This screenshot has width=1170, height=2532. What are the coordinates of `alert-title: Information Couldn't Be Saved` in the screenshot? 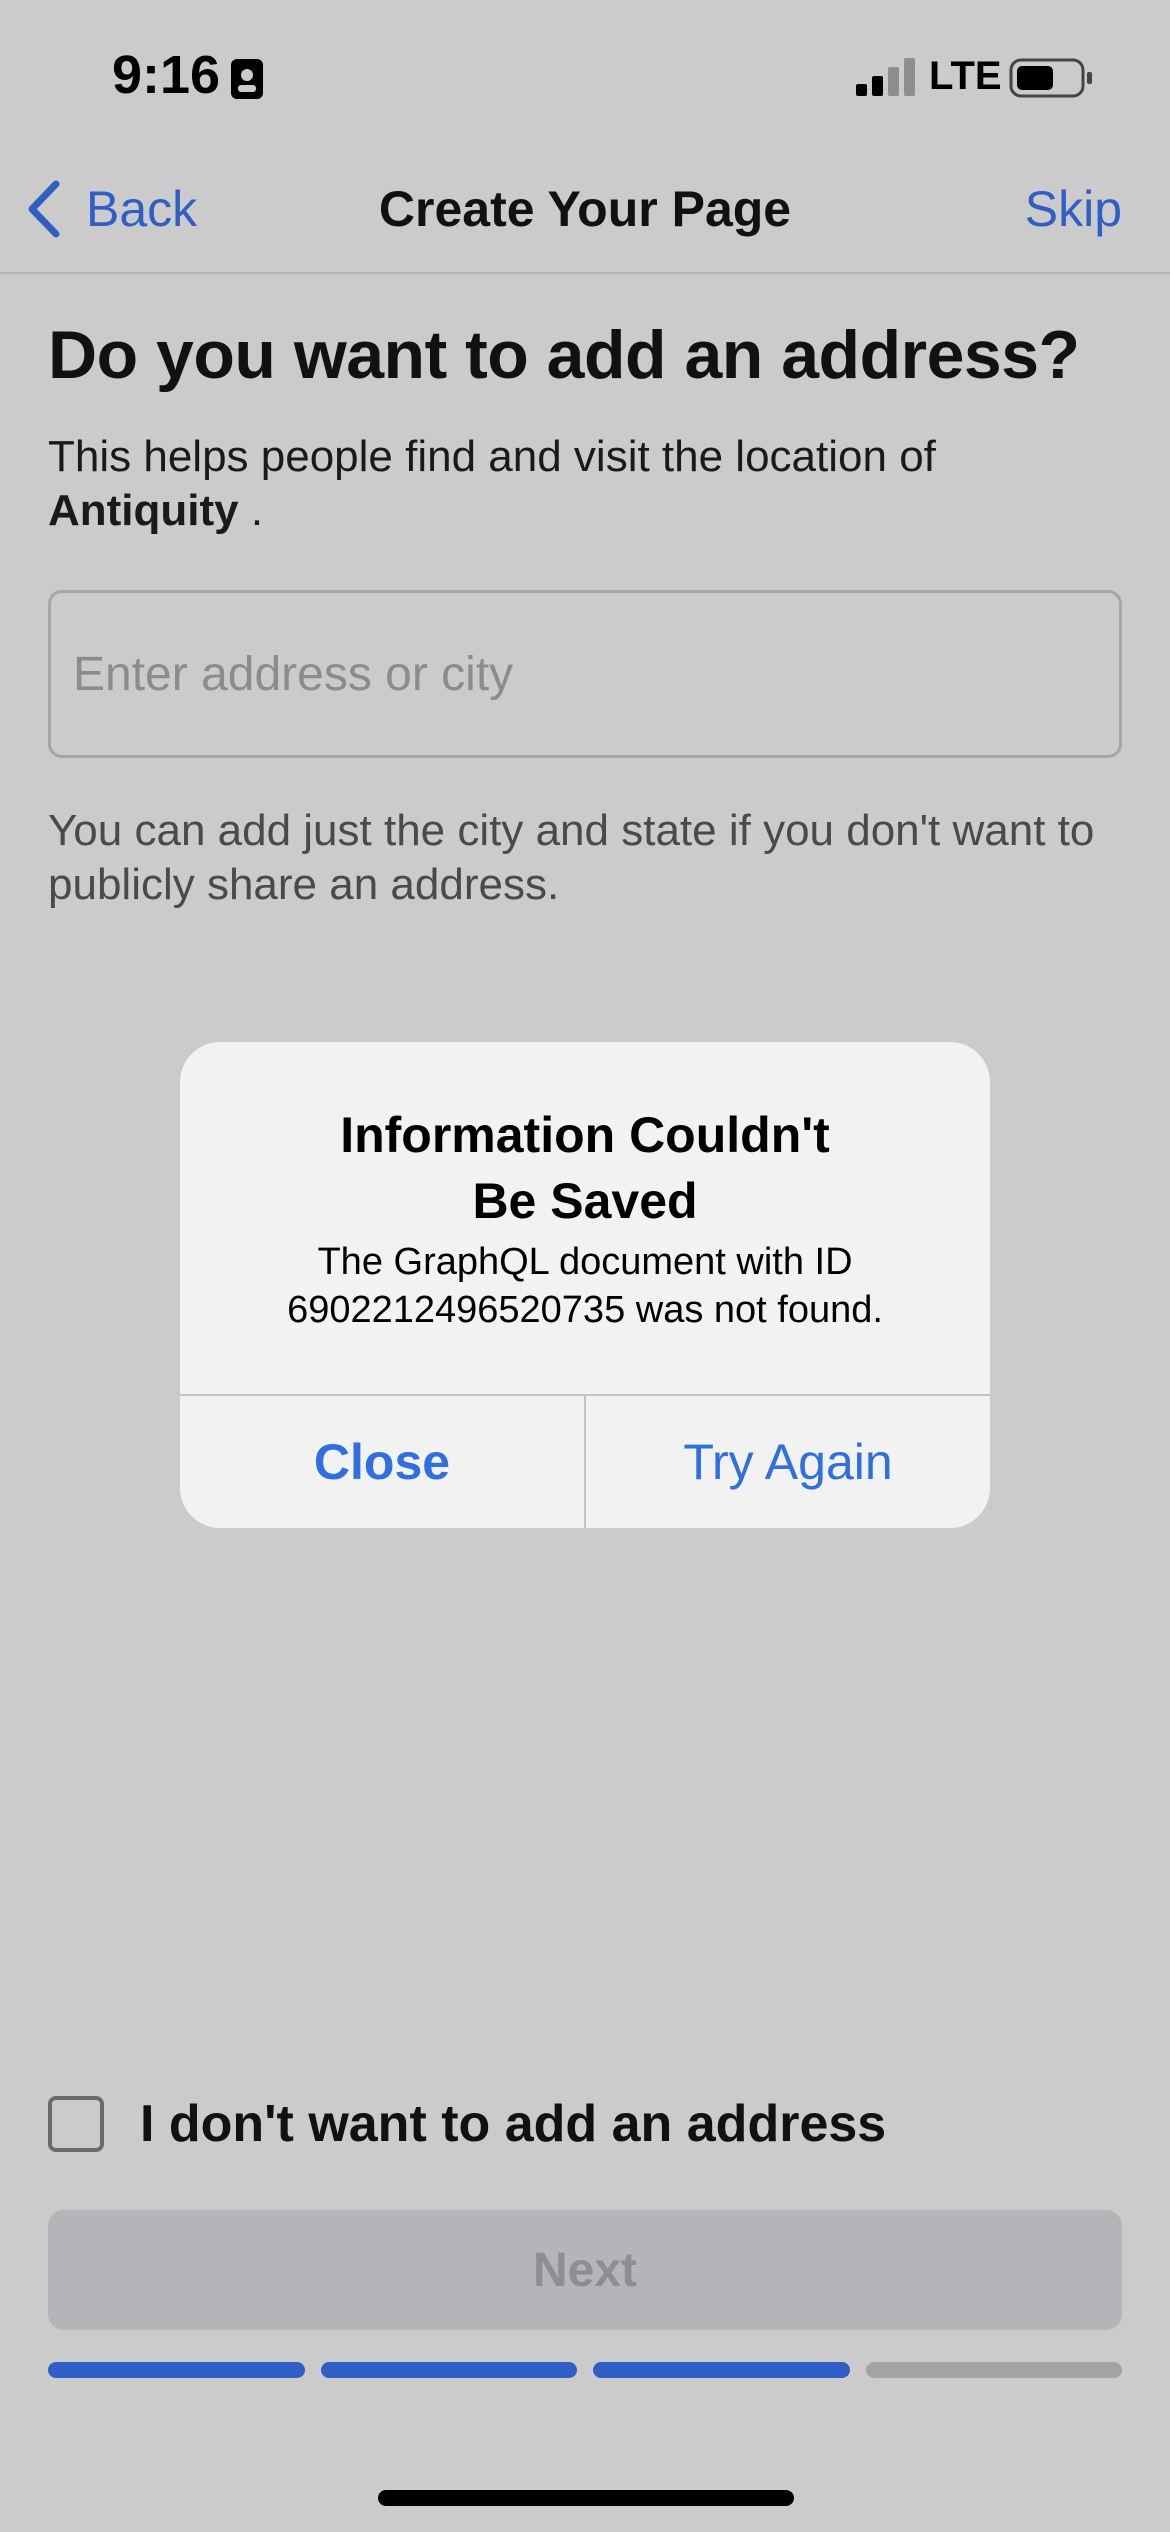 It's located at (585, 1168).